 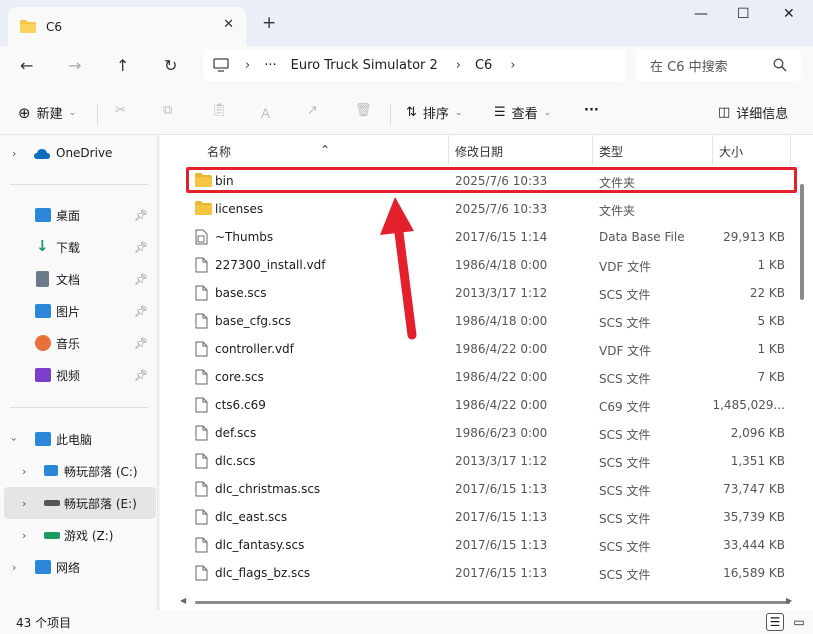 I want to click on file-row: dlc.scs 2013/3/17 1:12 SCS 文件 1,351 KB, so click(x=495, y=461).